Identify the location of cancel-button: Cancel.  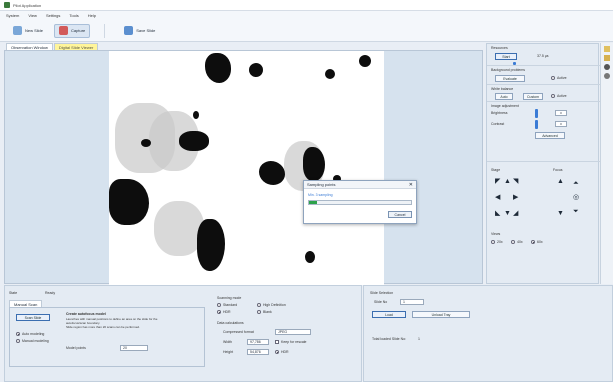
(400, 214).